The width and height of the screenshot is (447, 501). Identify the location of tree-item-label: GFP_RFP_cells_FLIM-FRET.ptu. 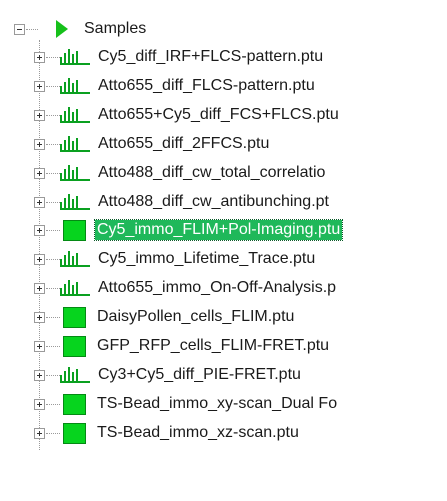
(213, 345).